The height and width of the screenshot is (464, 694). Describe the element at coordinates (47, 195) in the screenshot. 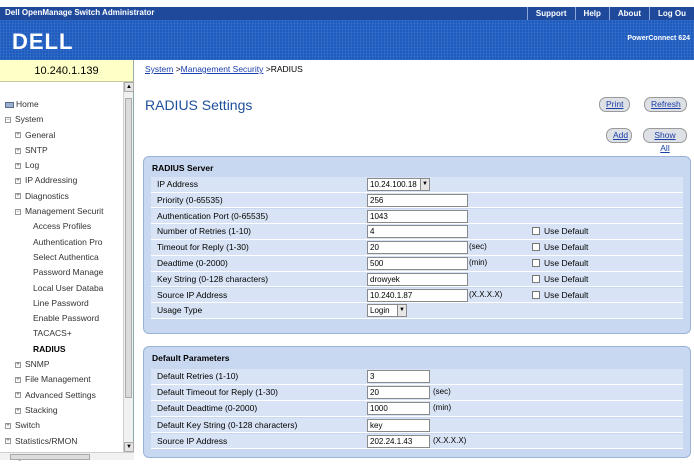

I see `tree-item-label: Diagnostics` at that location.